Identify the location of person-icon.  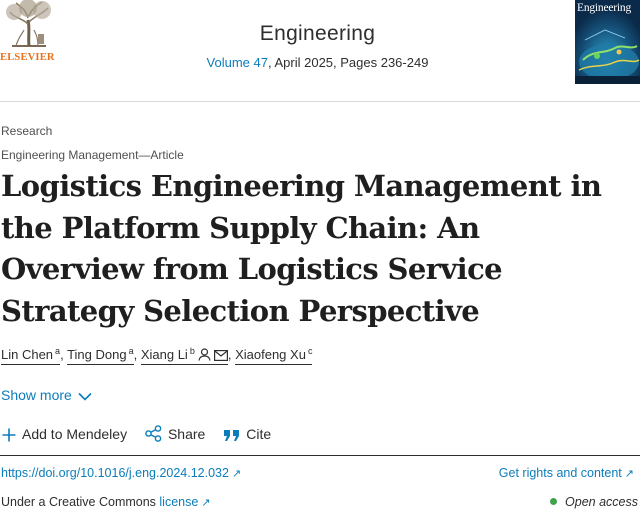
(204, 354).